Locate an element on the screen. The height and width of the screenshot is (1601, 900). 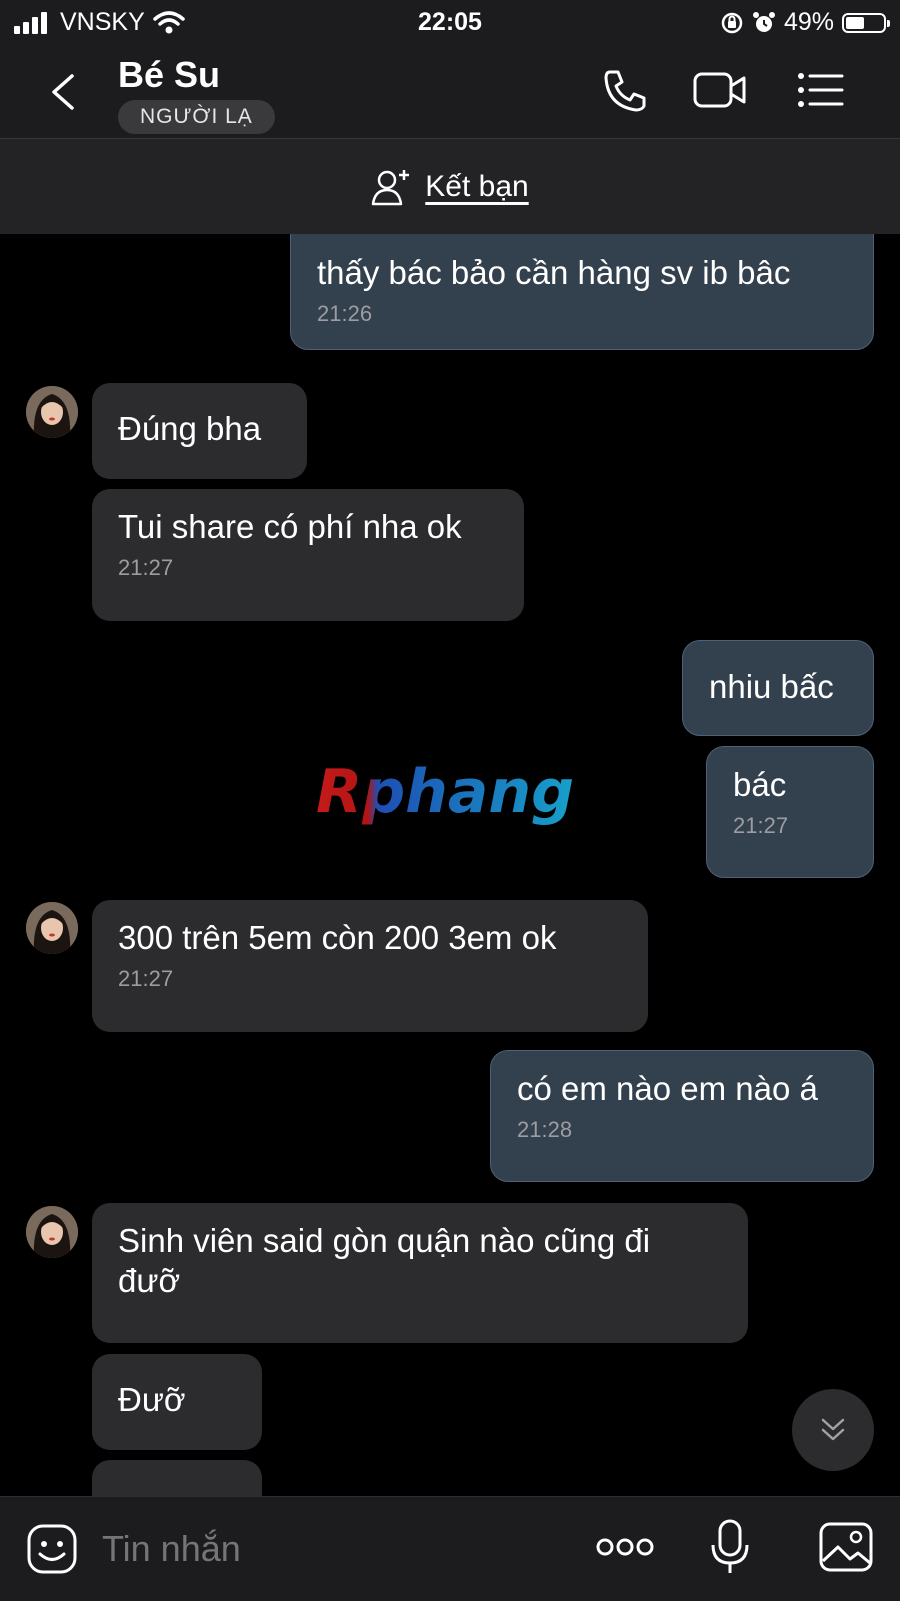
chevron-double-down-icon is located at coordinates (833, 1429).